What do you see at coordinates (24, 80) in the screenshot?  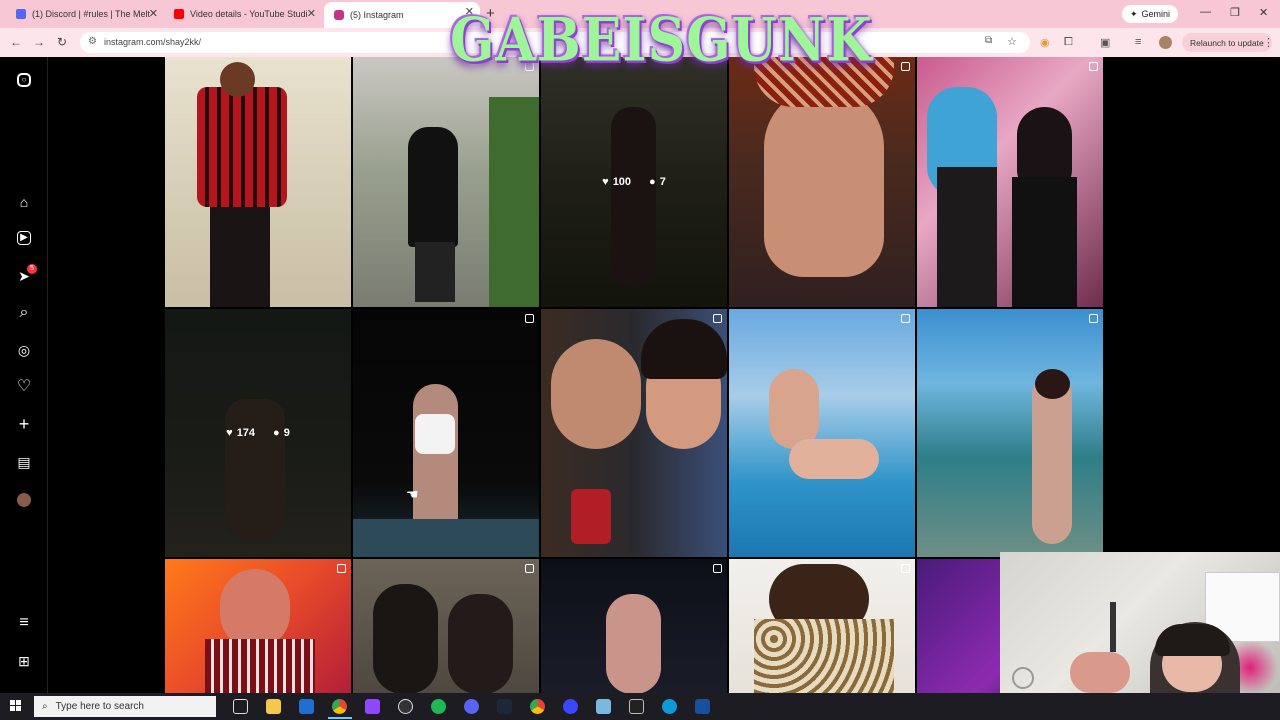 I see `instagram-logo-icon: ○` at bounding box center [24, 80].